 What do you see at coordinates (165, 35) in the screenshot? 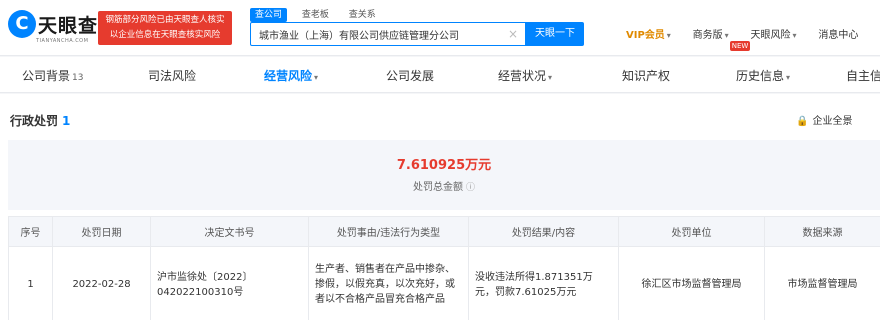
I see `promo-line-2: 以企业信息在天眼查核实风险` at bounding box center [165, 35].